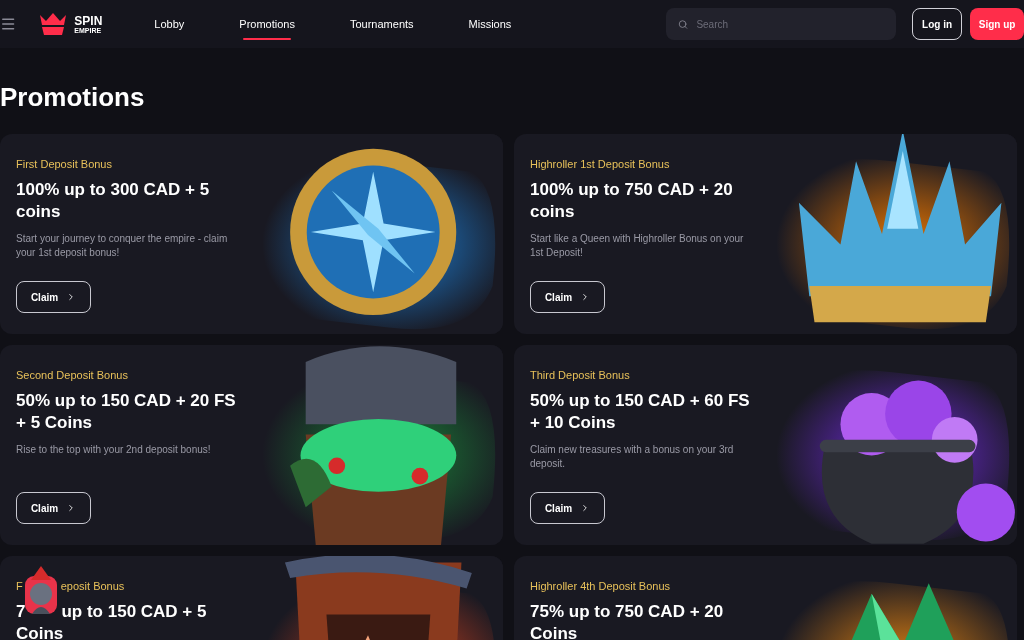 This screenshot has height=640, width=1024. Describe the element at coordinates (637, 246) in the screenshot. I see `promotion-description: Start like a Queen with Highroller Bonus on your 1st Deposit!` at that location.